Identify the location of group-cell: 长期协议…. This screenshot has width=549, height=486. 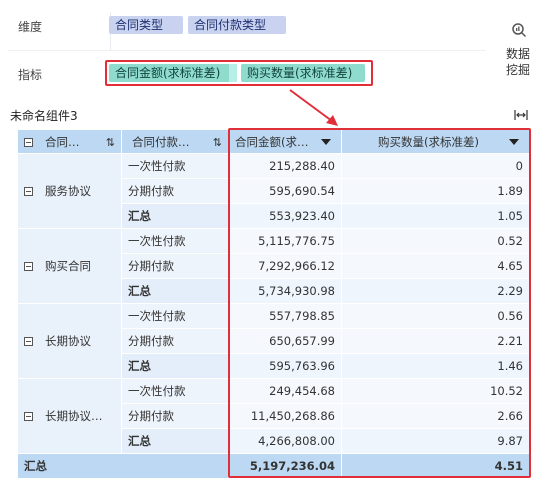
(69, 416).